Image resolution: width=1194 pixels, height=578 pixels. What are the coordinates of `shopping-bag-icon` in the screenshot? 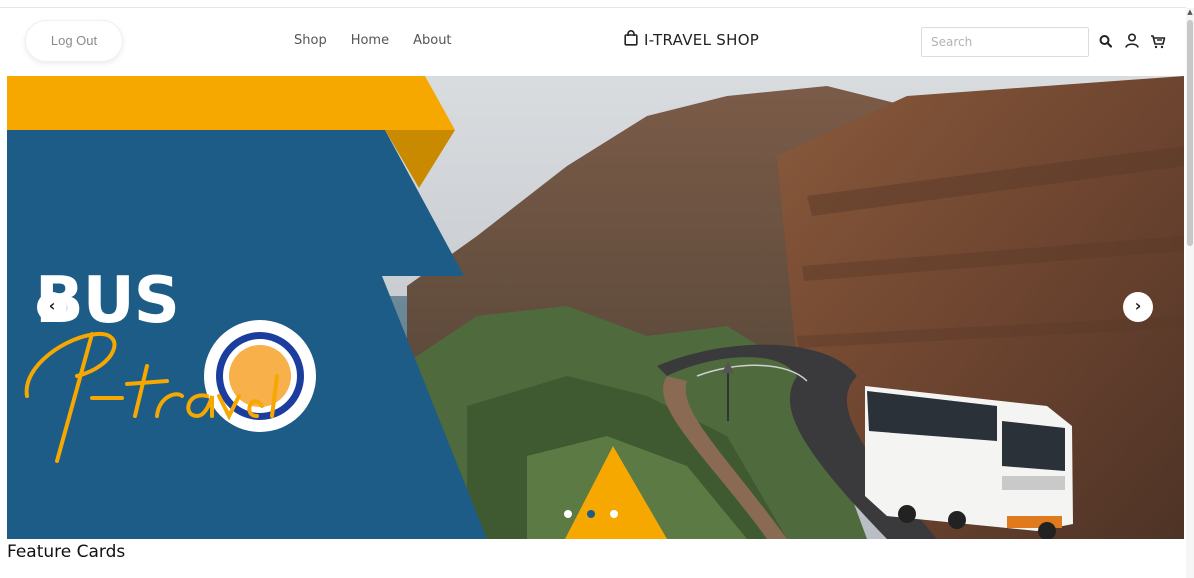 It's located at (631, 40).